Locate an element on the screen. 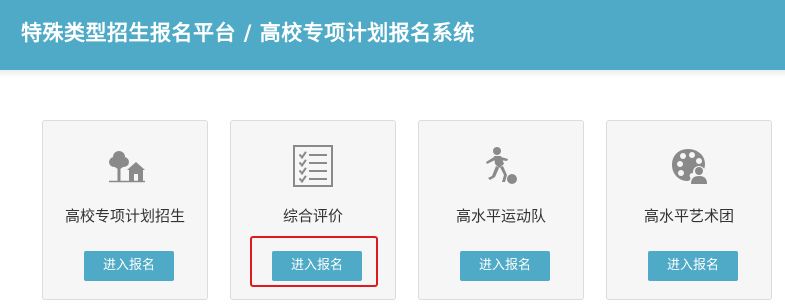 This screenshot has width=785, height=305. soccer-player-icon is located at coordinates (501, 166).